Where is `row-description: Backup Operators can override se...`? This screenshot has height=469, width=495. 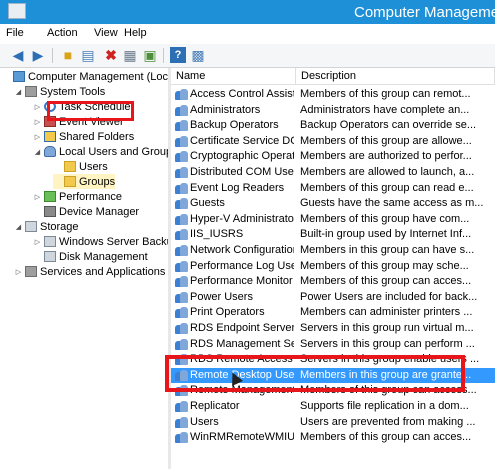 row-description: Backup Operators can override se... is located at coordinates (388, 125).